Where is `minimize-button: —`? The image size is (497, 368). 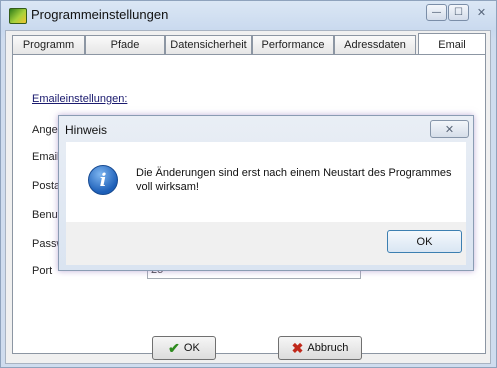 minimize-button: — is located at coordinates (436, 12).